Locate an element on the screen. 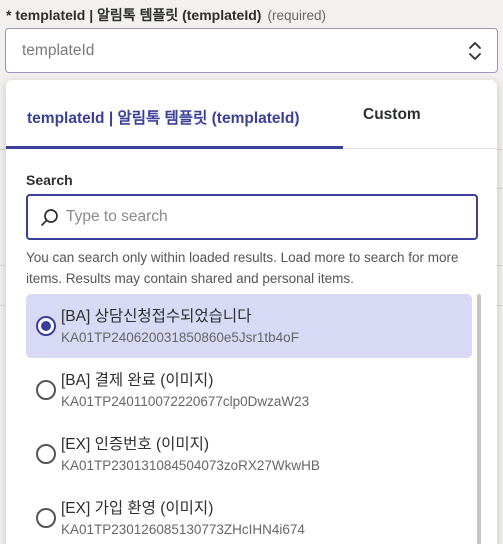 This screenshot has height=544, width=503. required-text: (required) is located at coordinates (296, 15).